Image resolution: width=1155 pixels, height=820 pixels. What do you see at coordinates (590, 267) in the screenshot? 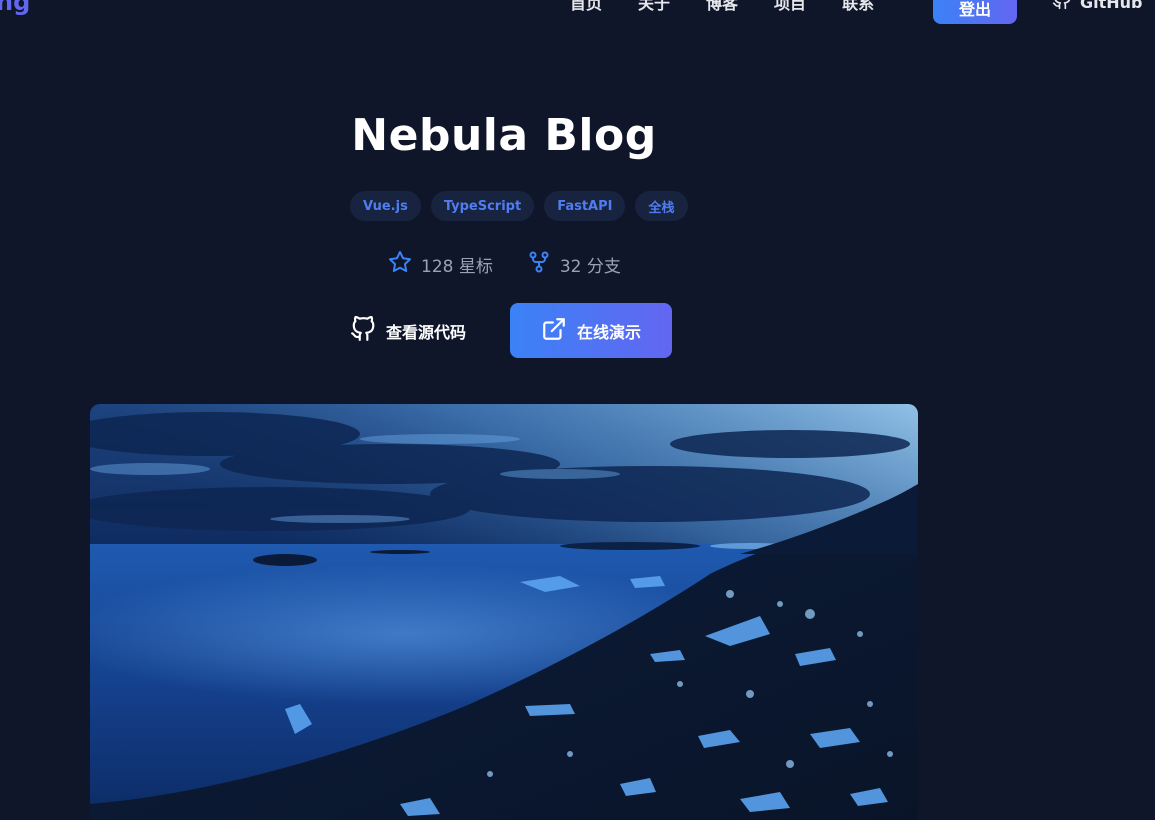
I see `forks-count: 32 分支` at bounding box center [590, 267].